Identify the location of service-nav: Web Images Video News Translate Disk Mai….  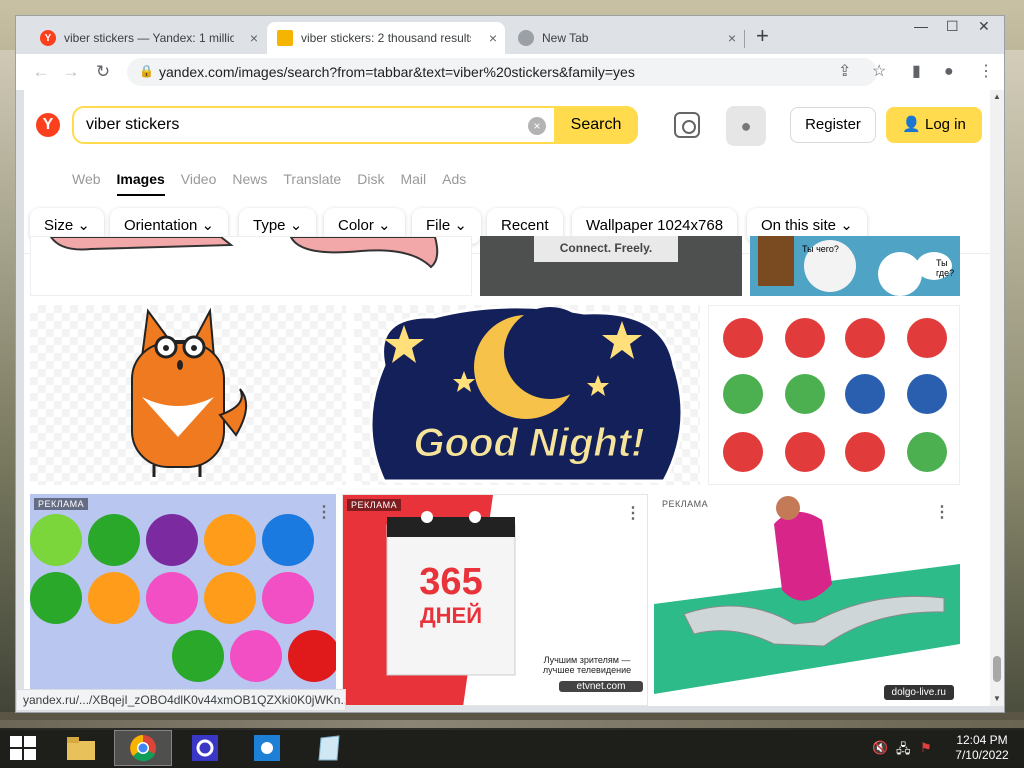
(277, 183).